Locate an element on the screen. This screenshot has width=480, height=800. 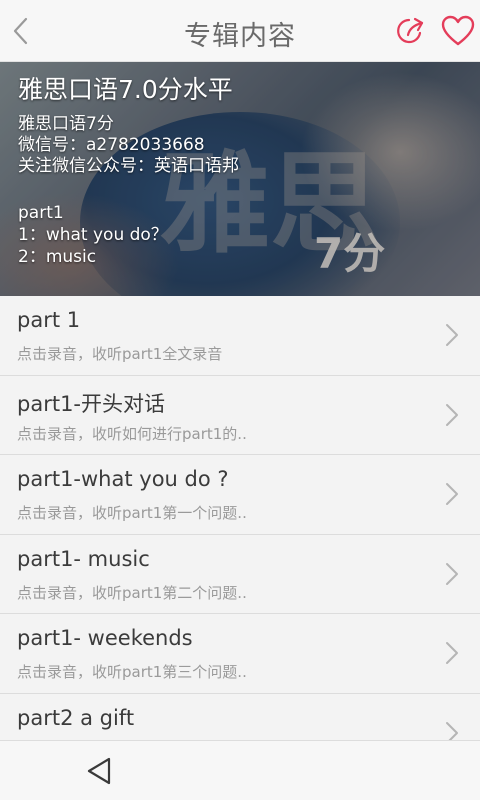
album-desc-line: 1：what you do？ is located at coordinates (93, 235).